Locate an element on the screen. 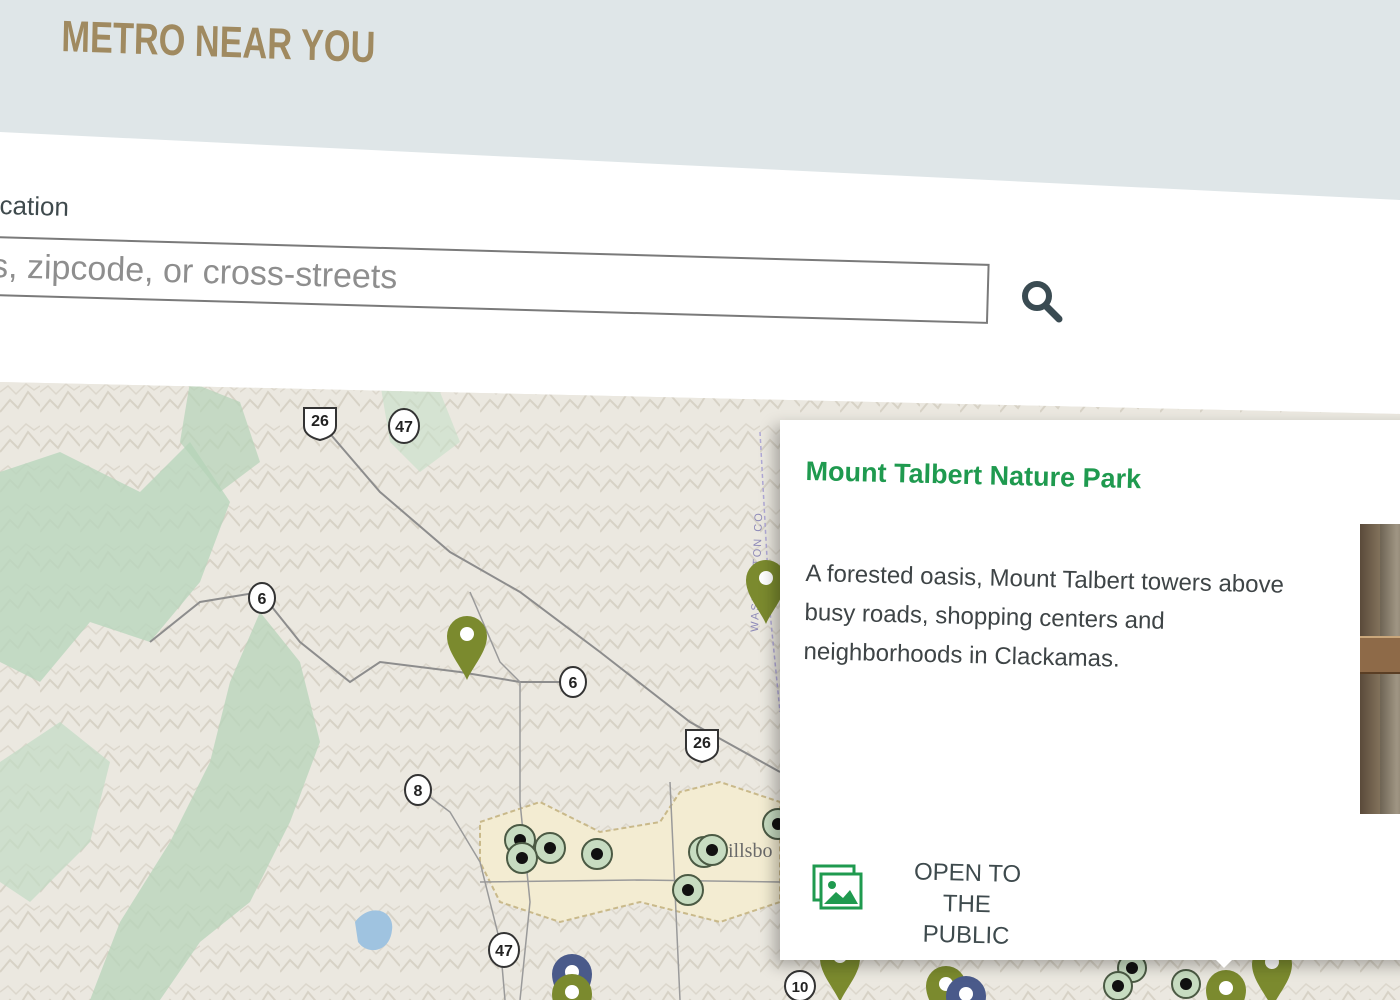 The width and height of the screenshot is (1400, 1000). open-status-line: THE PUBLIC is located at coordinates (966, 920).